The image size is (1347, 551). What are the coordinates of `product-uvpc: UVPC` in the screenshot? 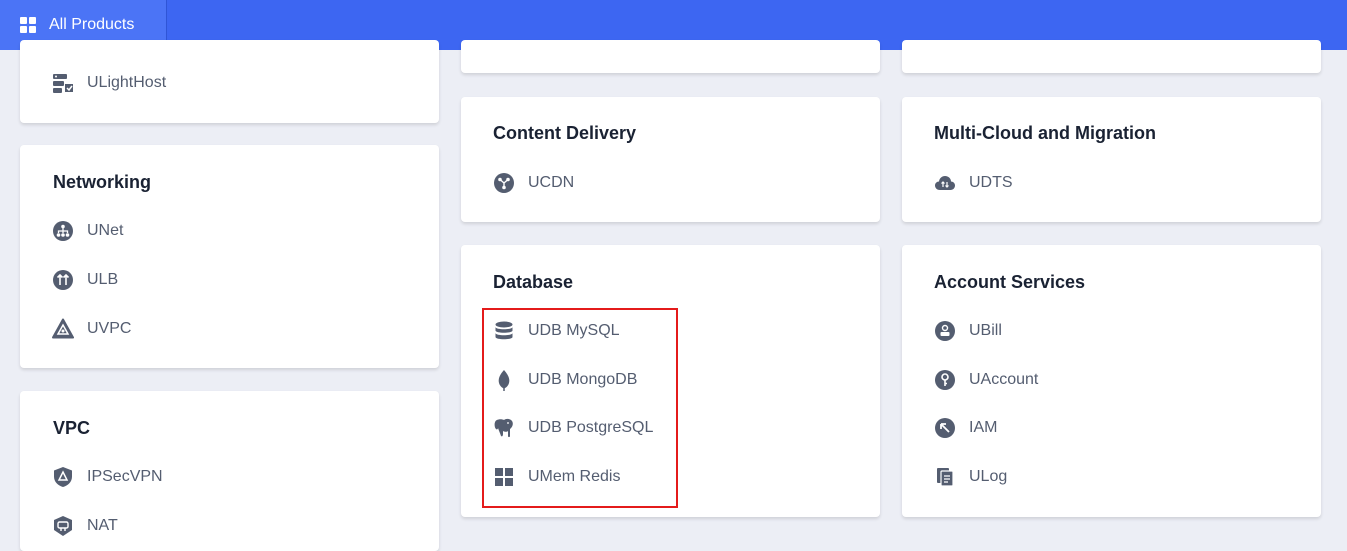 It's located at (91, 329).